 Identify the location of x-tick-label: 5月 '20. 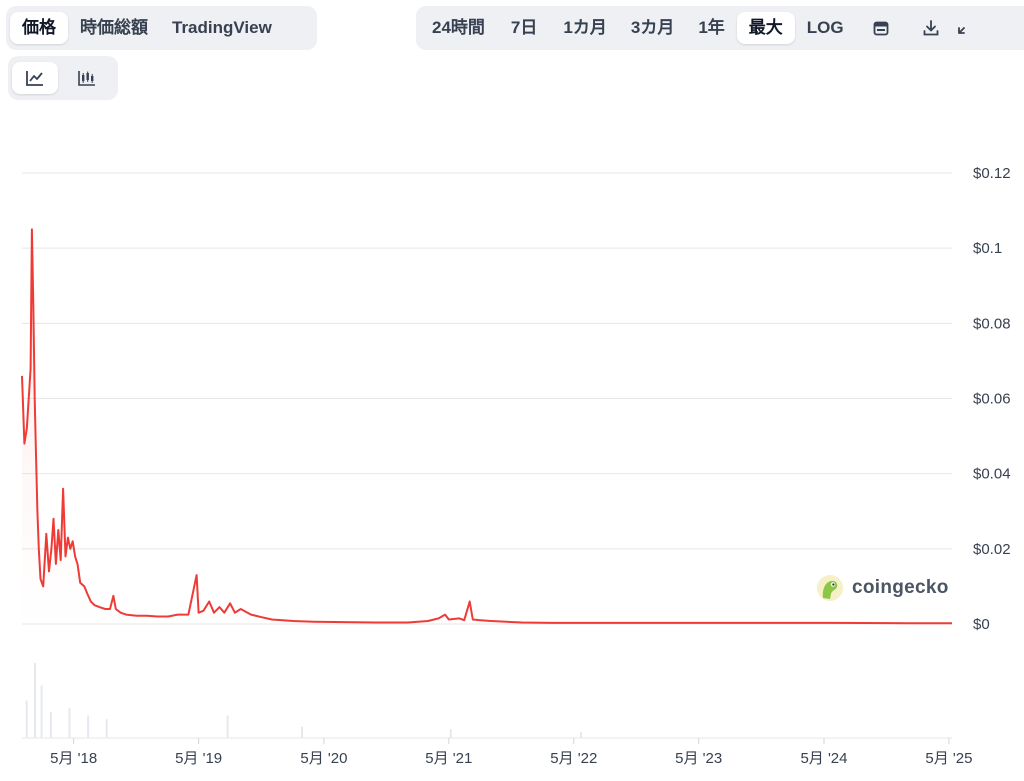
(323, 758).